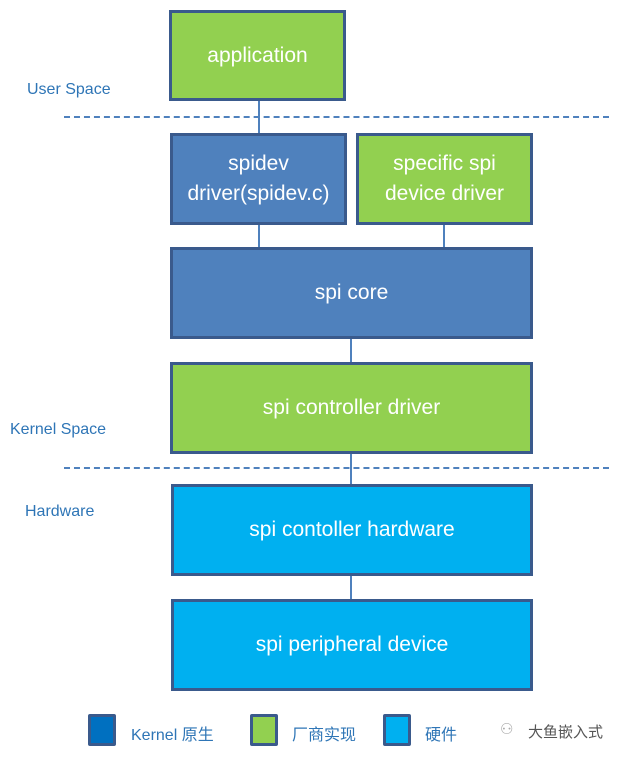  What do you see at coordinates (102, 730) in the screenshot?
I see `legend-swatch-kernel-native` at bounding box center [102, 730].